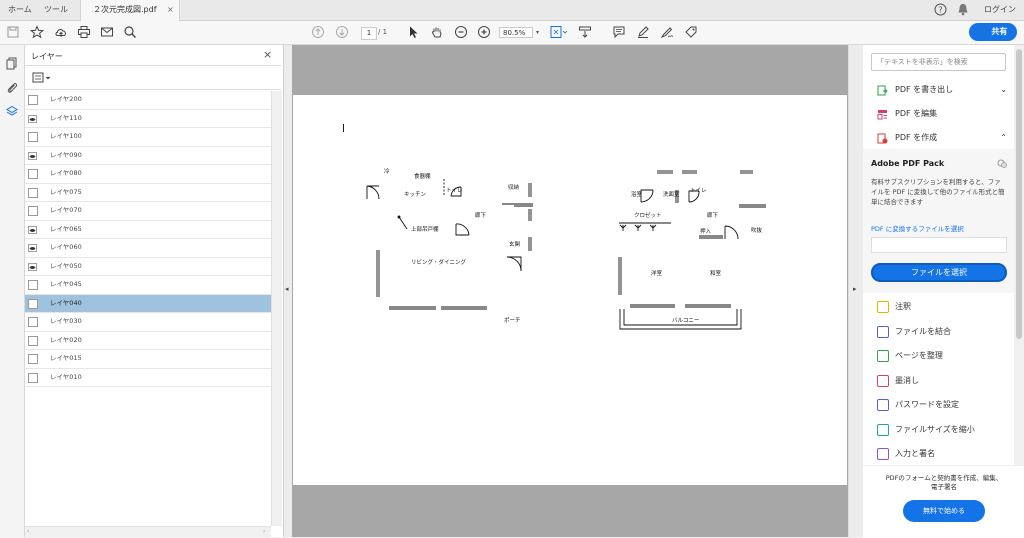 Image resolution: width=1024 pixels, height=538 pixels. I want to click on tools-search-input: 「テキストを非表示」を検索, so click(938, 62).